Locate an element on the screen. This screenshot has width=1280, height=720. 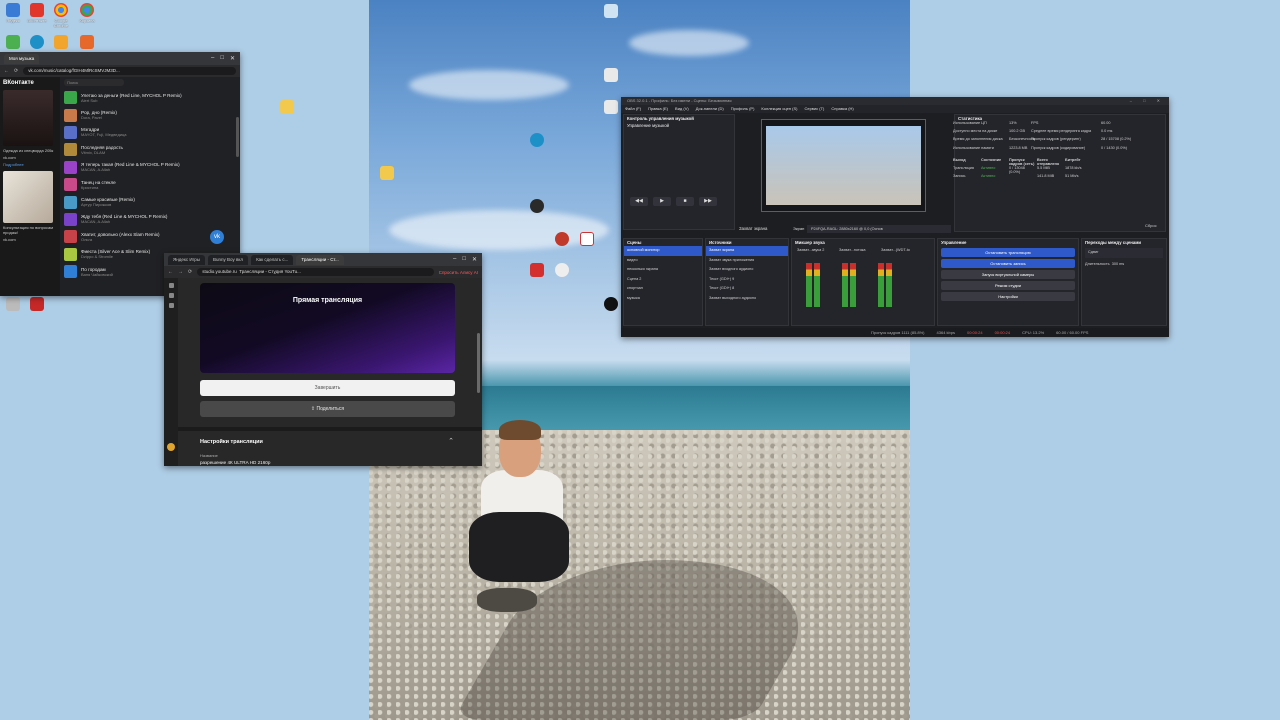
obs-menu-item: Вид (V) is located at coordinates (682, 109).